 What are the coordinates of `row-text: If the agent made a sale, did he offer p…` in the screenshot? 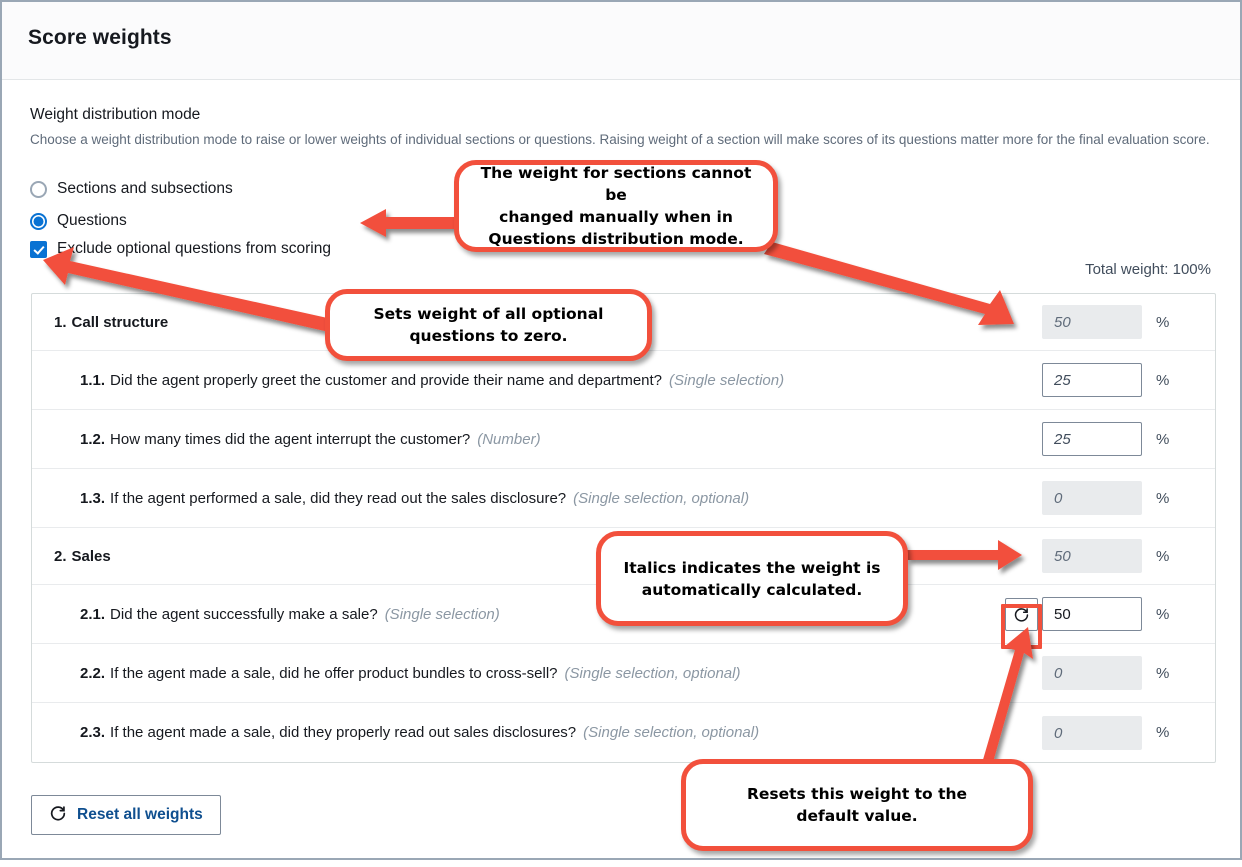 It's located at (334, 673).